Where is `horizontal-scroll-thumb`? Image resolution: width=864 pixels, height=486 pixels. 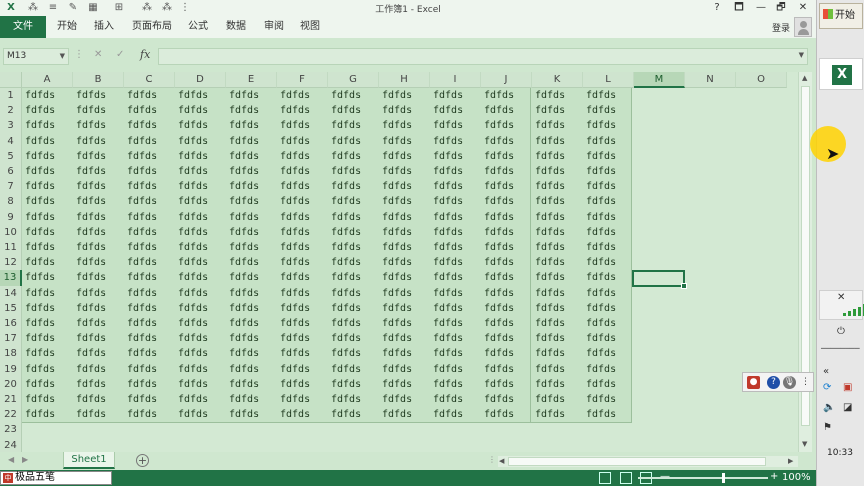 horizontal-scroll-thumb is located at coordinates (637, 461).